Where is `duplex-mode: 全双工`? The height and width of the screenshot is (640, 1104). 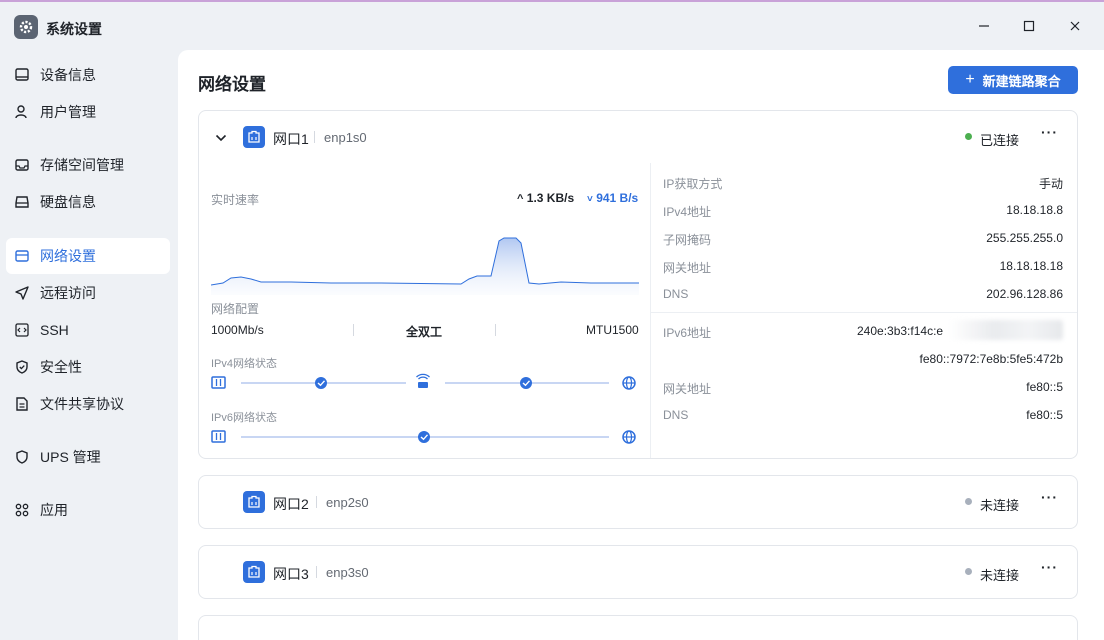
duplex-mode: 全双工 is located at coordinates (424, 332).